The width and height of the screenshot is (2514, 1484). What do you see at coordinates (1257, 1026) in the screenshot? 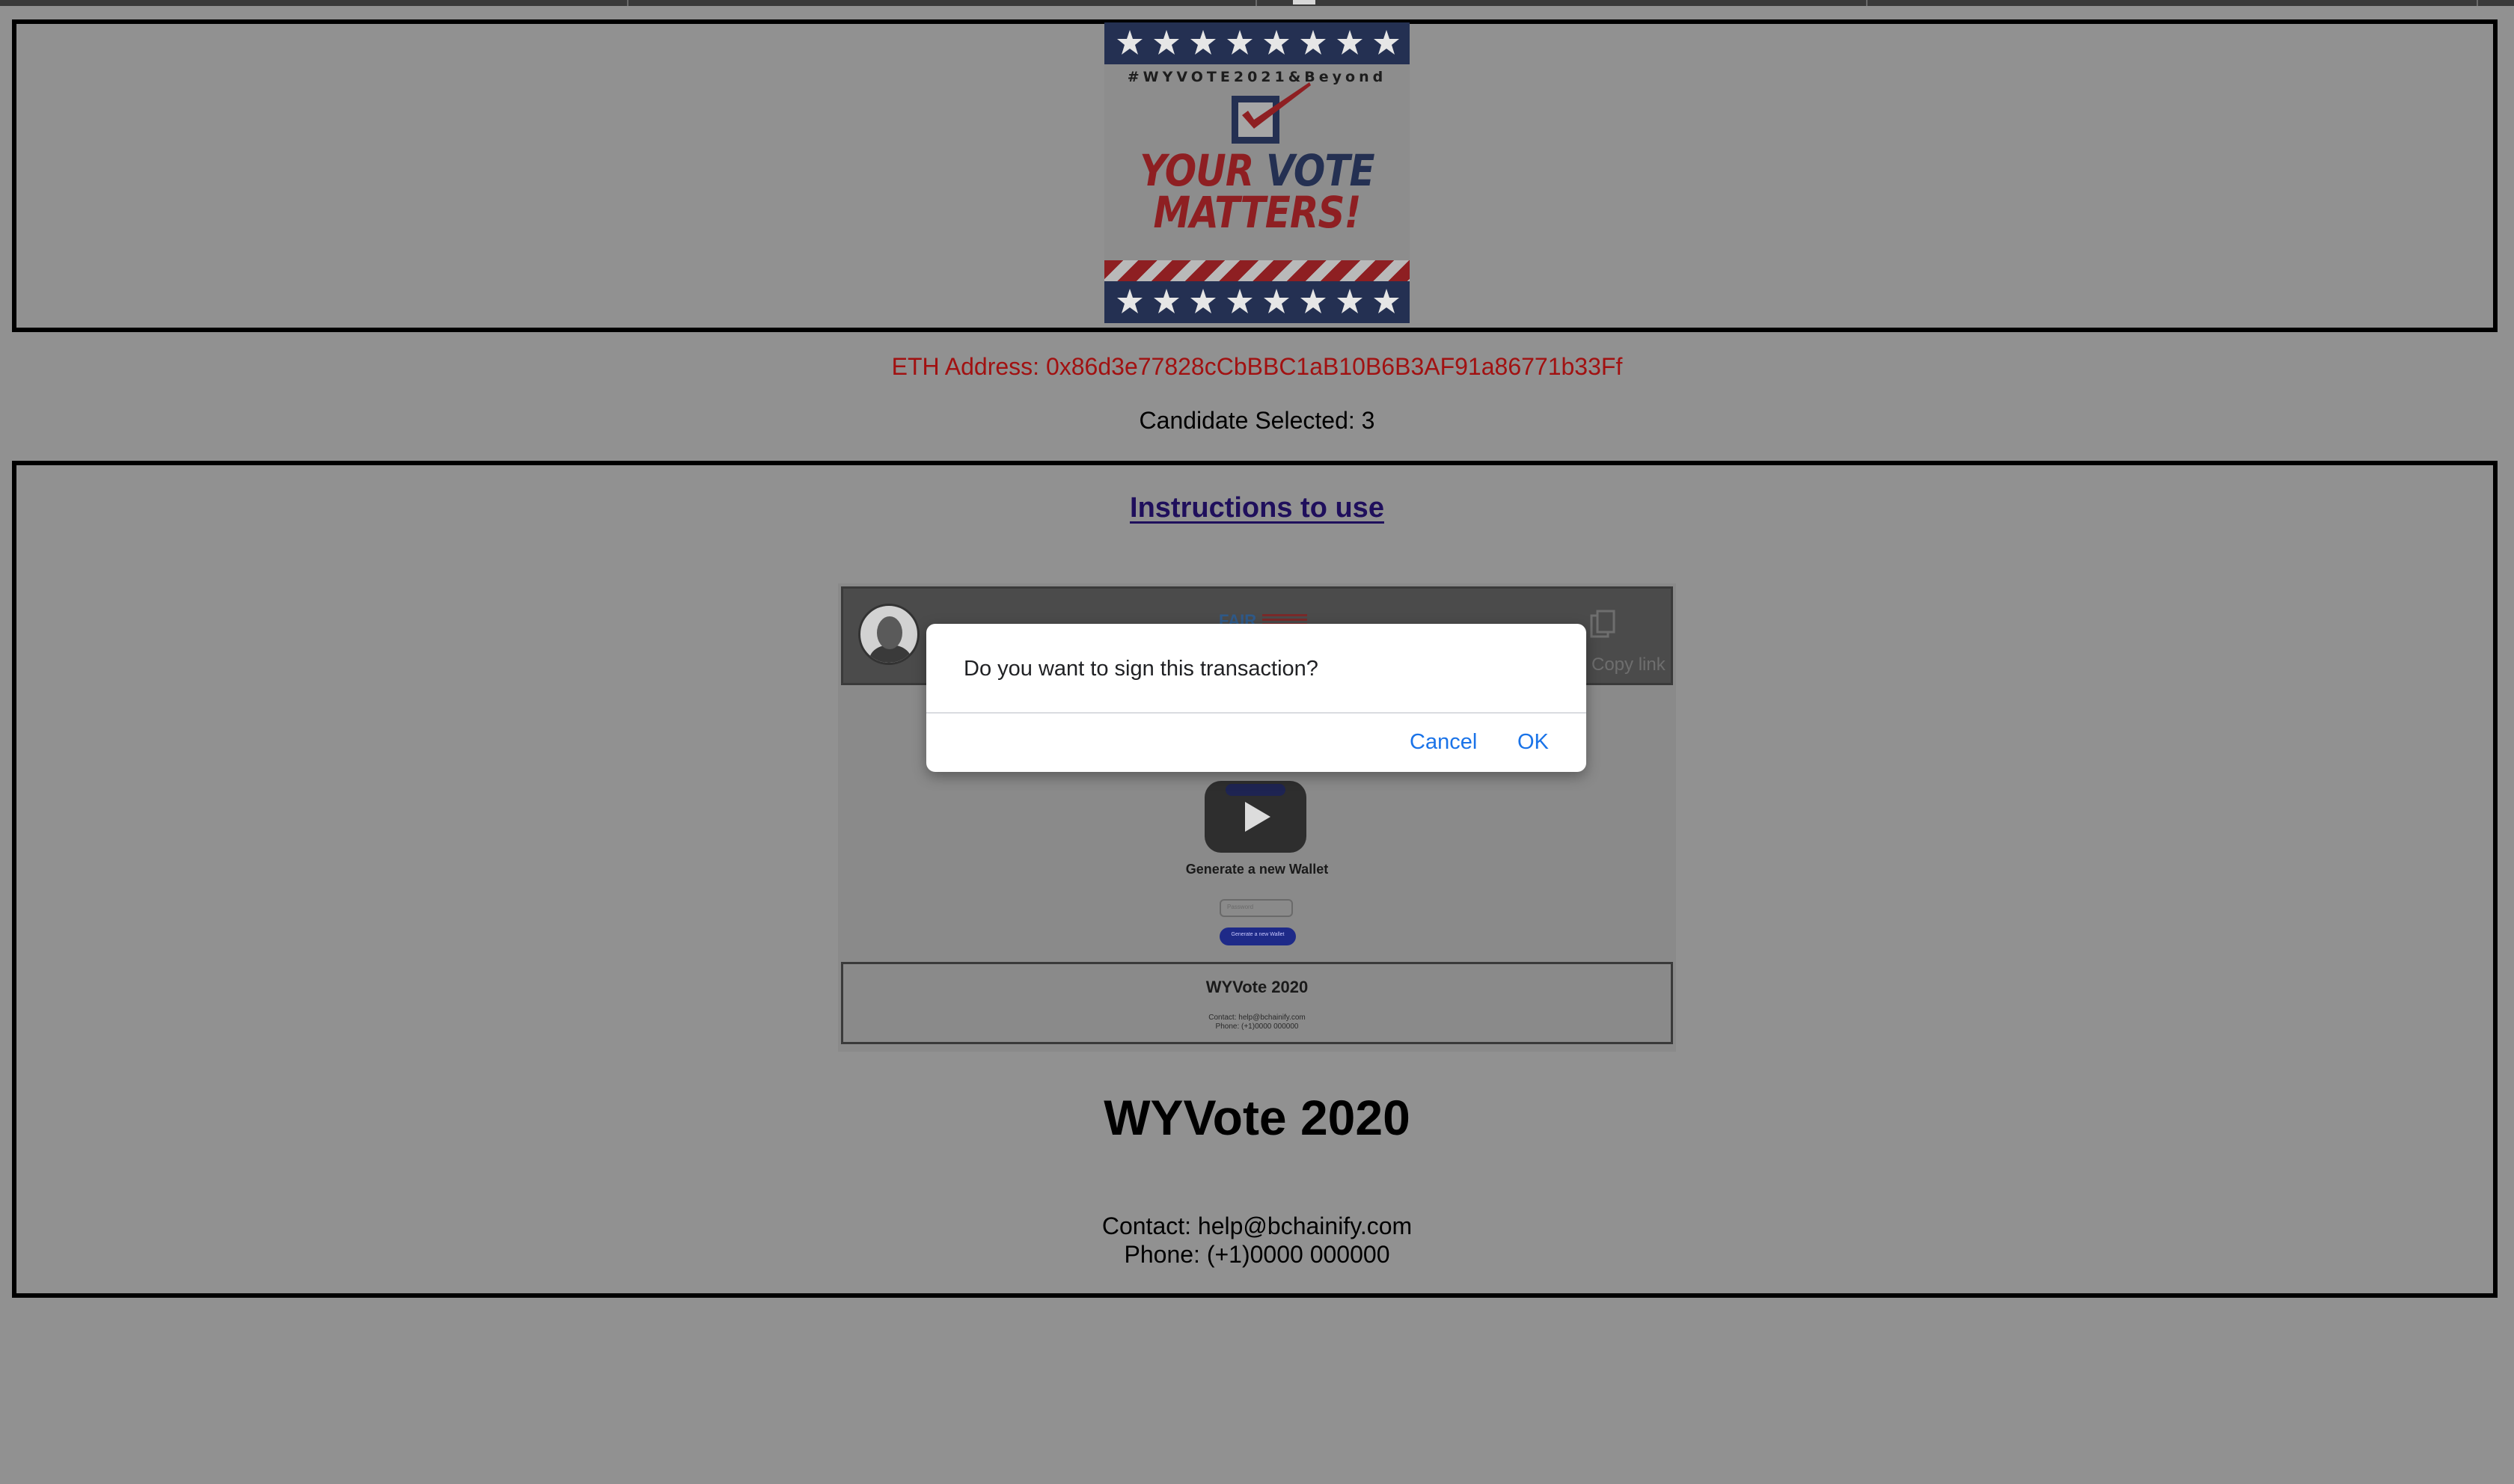
I see `video-footer-phone-line: Phone: (+1)0000 000000` at bounding box center [1257, 1026].